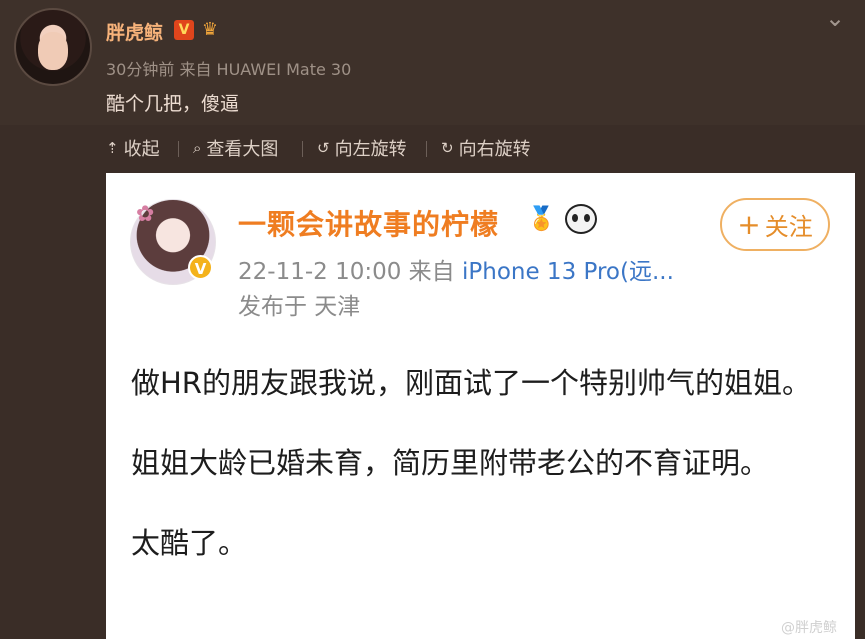 The image size is (865, 639). I want to click on vip-badge-icon: V, so click(184, 30).